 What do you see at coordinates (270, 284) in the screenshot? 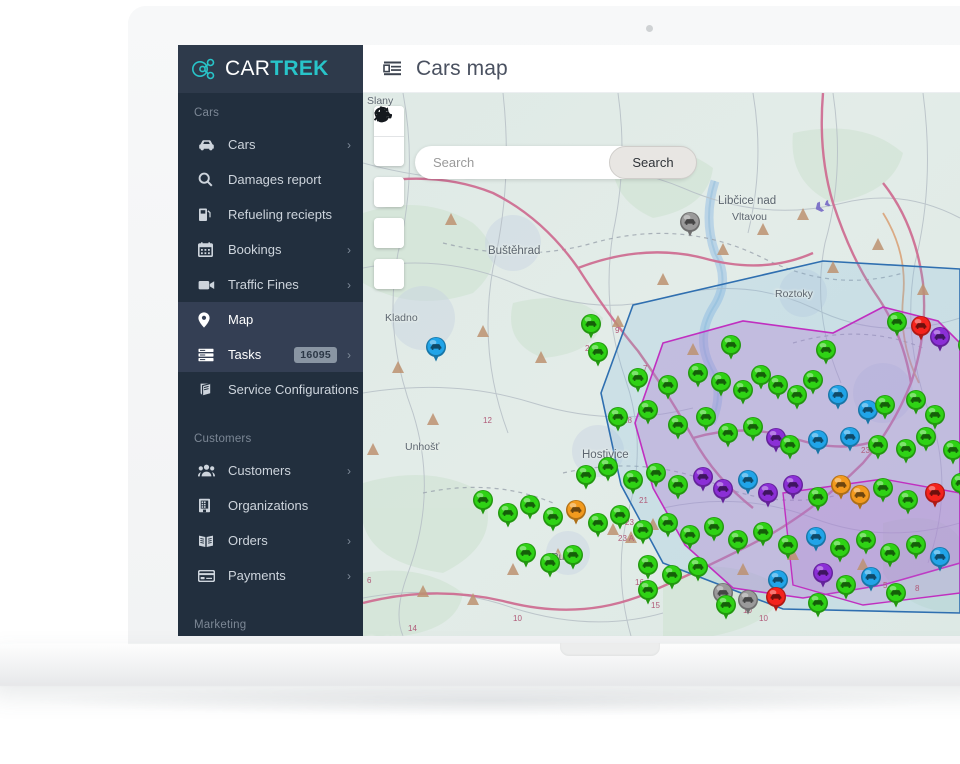
I see `sidebar-item-traffic-fines: Traffic Fines ›` at bounding box center [270, 284].